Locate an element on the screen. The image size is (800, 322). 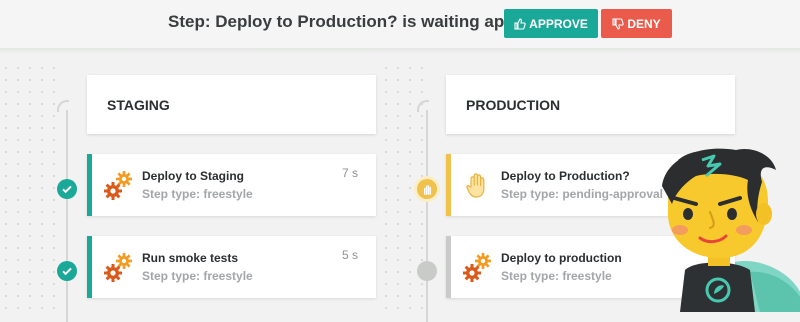
step-card-run-smoke-tests: Run smoke tests Step type: freestyle 5 s is located at coordinates (231, 267).